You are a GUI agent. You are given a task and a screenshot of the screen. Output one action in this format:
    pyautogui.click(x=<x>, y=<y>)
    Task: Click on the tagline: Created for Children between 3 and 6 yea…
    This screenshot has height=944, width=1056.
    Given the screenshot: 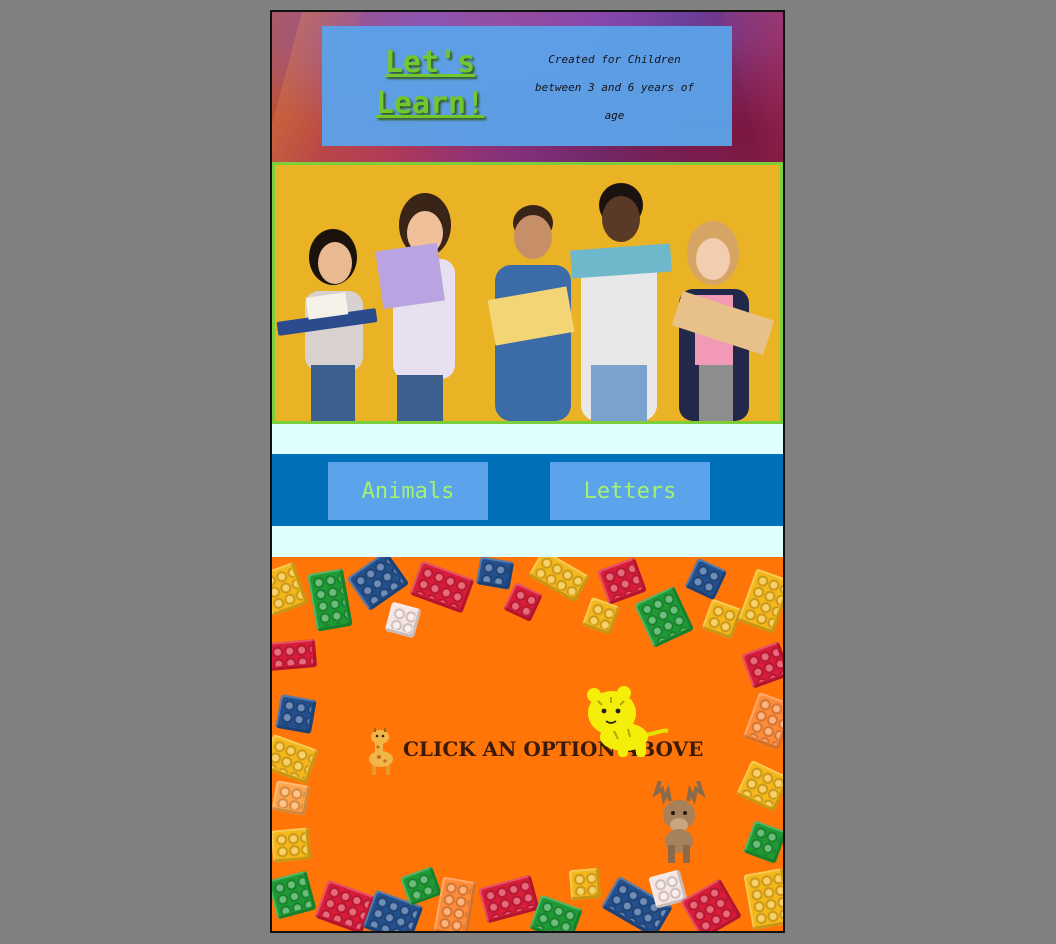 What is the action you would take?
    pyautogui.click(x=614, y=87)
    